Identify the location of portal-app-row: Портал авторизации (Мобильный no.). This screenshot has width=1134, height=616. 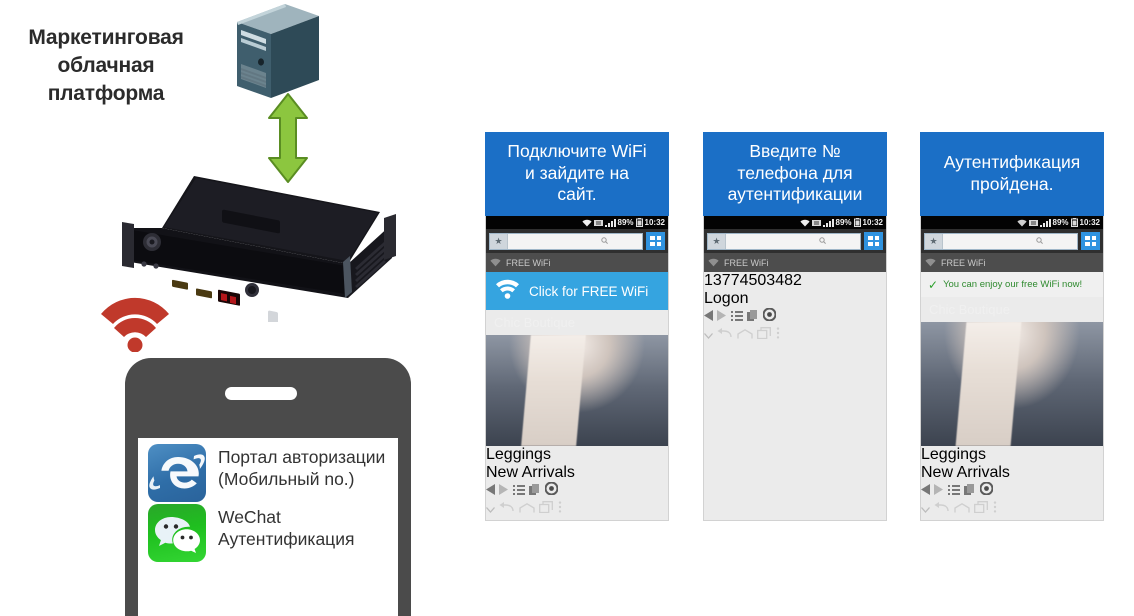
(273, 473).